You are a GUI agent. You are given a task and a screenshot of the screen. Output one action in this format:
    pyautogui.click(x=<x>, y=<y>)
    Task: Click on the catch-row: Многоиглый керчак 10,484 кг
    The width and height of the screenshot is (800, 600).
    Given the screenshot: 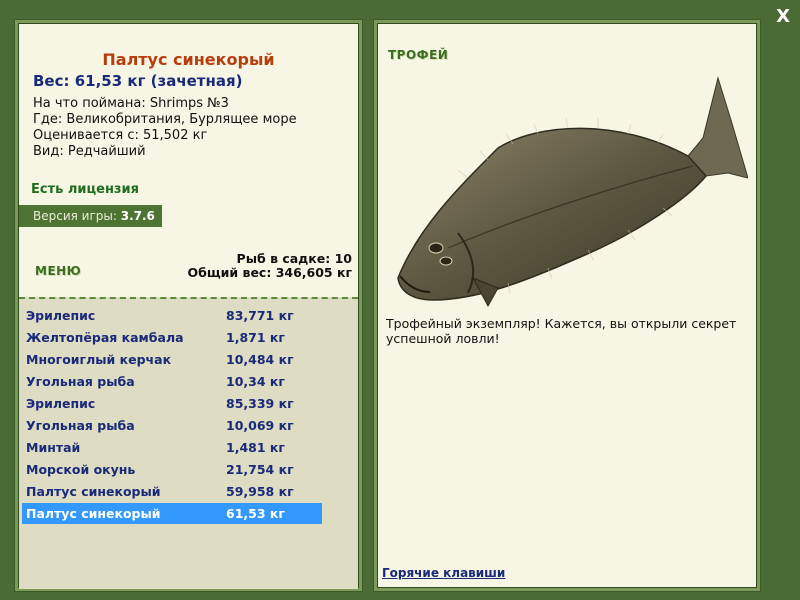 What is the action you would take?
    pyautogui.click(x=172, y=359)
    